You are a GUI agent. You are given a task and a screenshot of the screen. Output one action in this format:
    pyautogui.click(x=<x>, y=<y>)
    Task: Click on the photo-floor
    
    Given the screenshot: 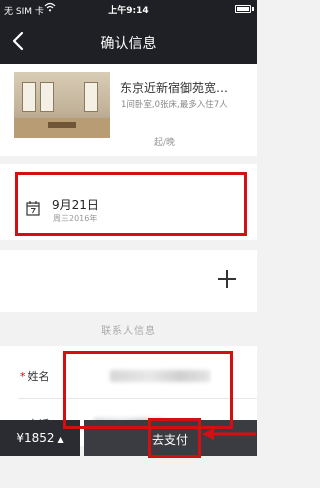 What is the action you would take?
    pyautogui.click(x=62, y=128)
    